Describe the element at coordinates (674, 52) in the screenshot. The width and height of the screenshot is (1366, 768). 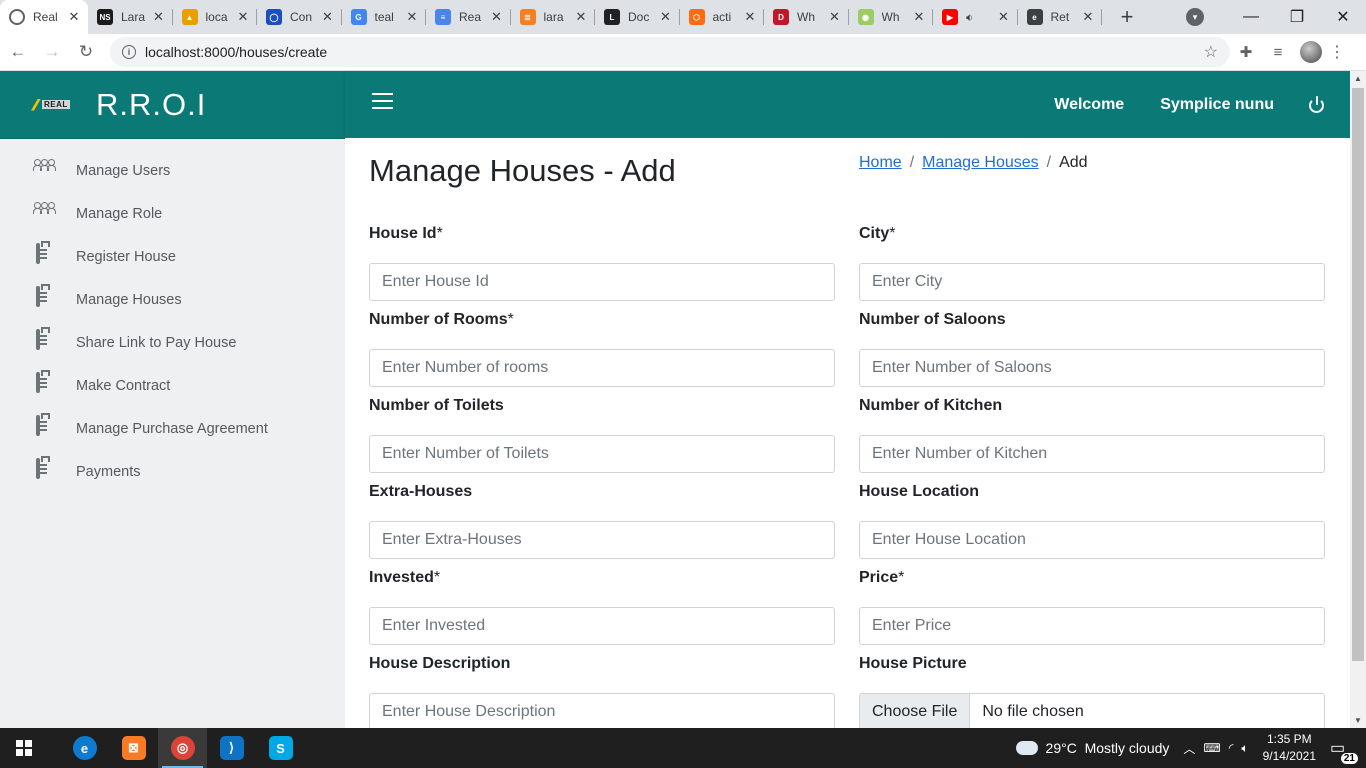
I see `url-text: localhost:8000/houses/create` at that location.